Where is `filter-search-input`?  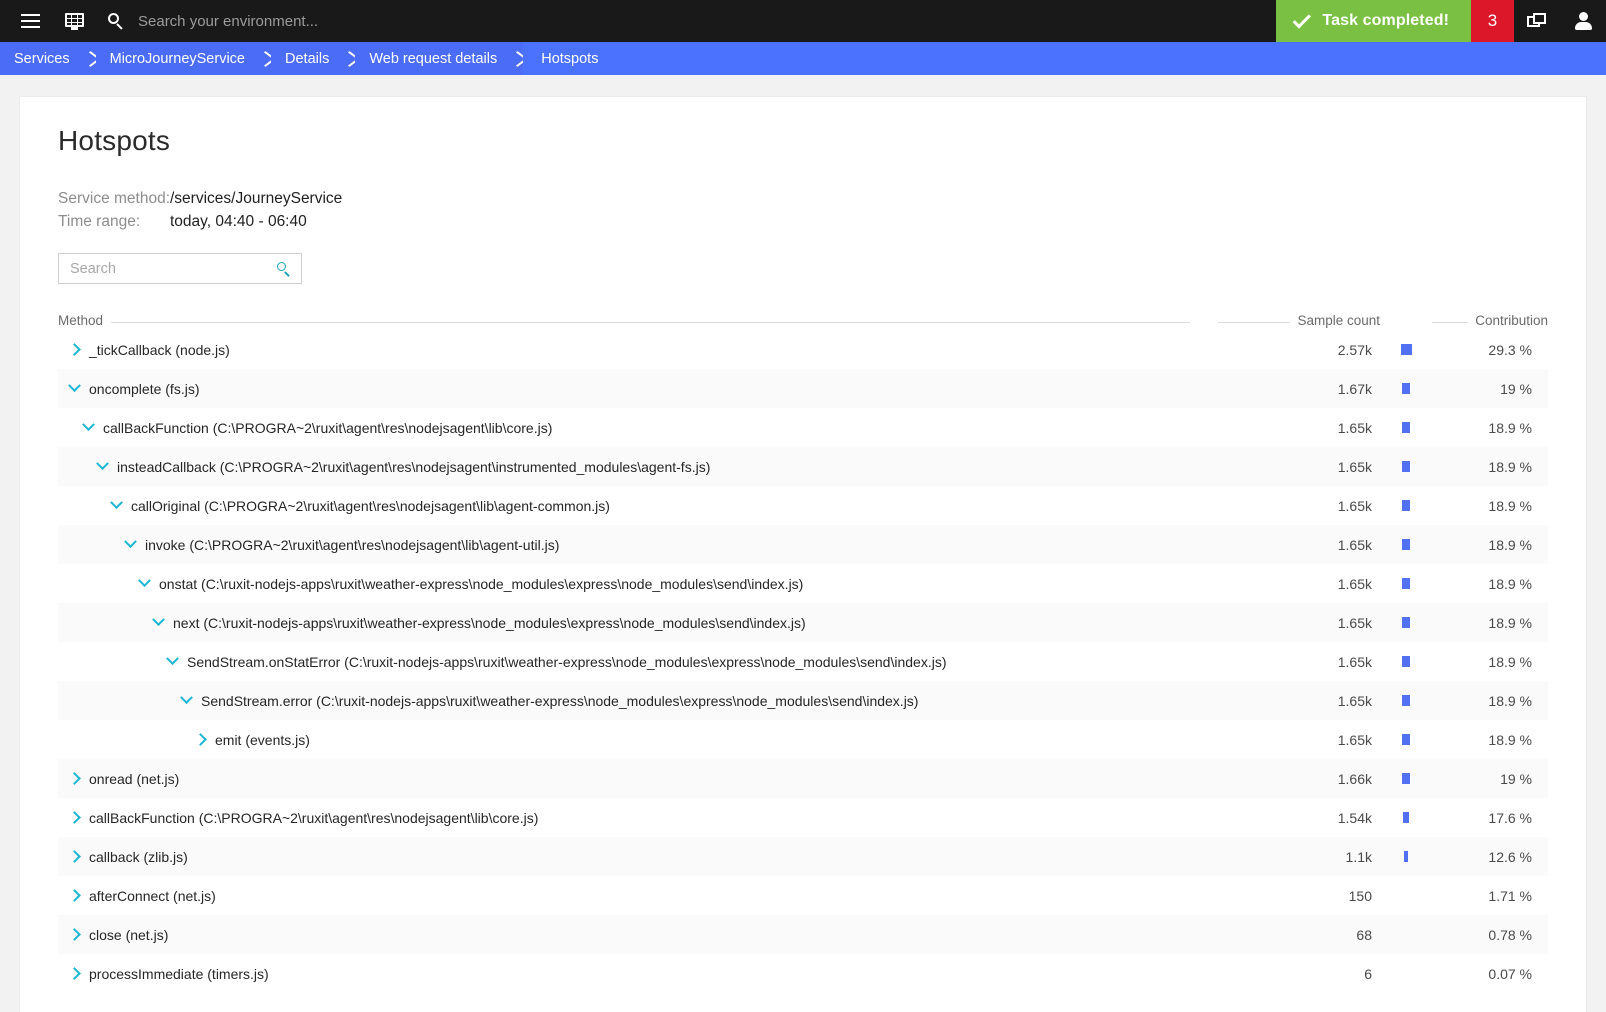
filter-search-input is located at coordinates (180, 268).